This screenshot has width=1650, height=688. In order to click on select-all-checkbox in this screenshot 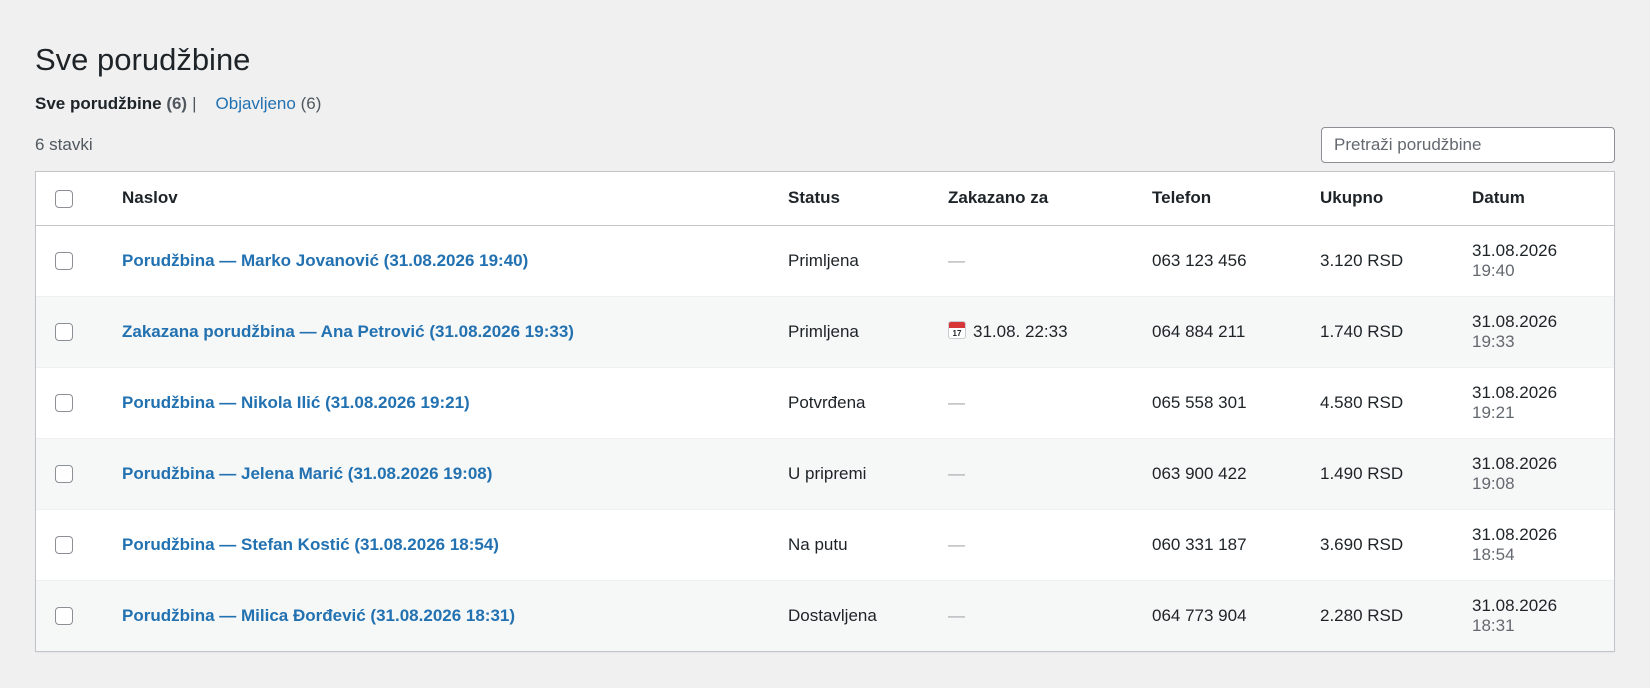, I will do `click(64, 198)`.